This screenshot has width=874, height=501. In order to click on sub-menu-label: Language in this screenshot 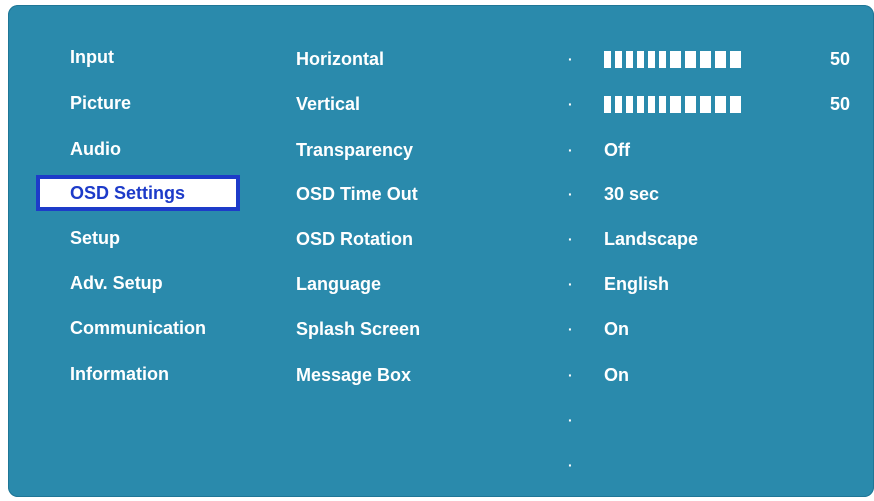, I will do `click(339, 284)`.